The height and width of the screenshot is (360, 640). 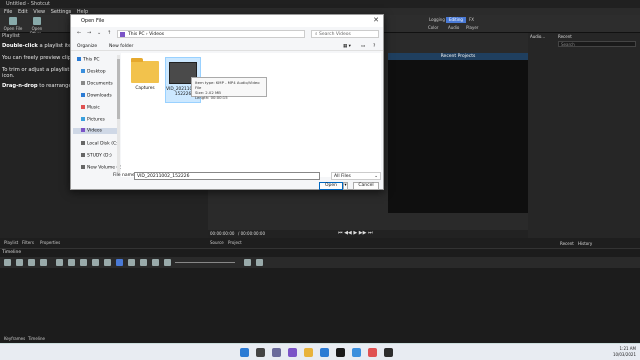 What do you see at coordinates (96, 156) in the screenshot?
I see `nav-study-d: STUDY (D:)` at bounding box center [96, 156].